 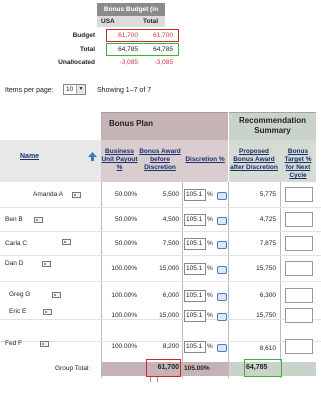 What do you see at coordinates (298, 161) in the screenshot?
I see `column-header-bonus-target-next: Bonus Target % for Next Cycle` at bounding box center [298, 161].